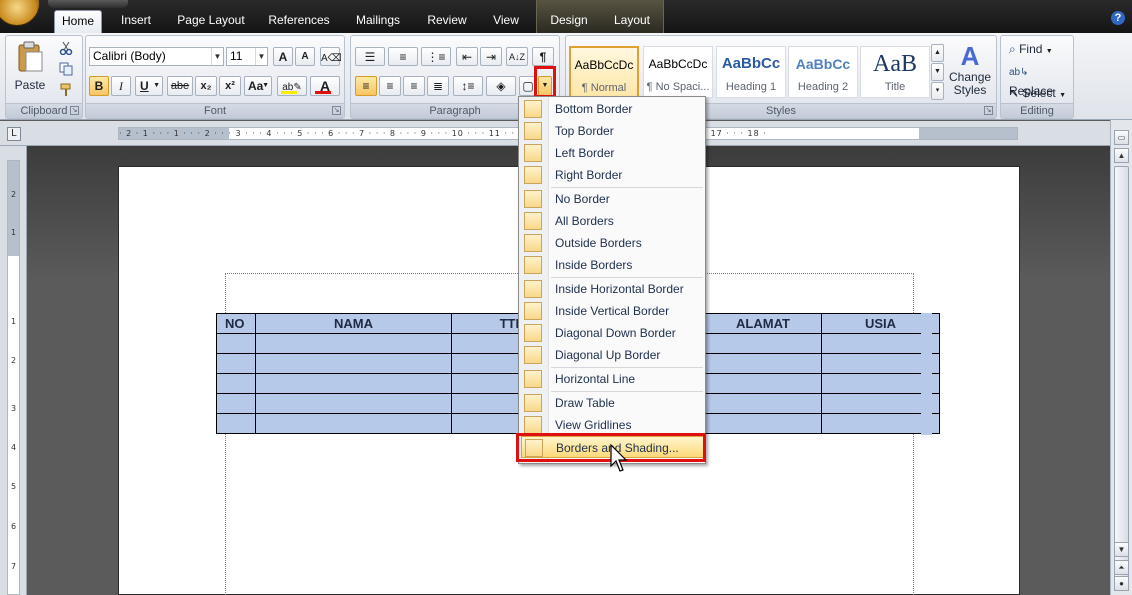 The height and width of the screenshot is (595, 1132). Describe the element at coordinates (247, 56) in the screenshot. I see `font-size-combo: 11 ▼` at that location.